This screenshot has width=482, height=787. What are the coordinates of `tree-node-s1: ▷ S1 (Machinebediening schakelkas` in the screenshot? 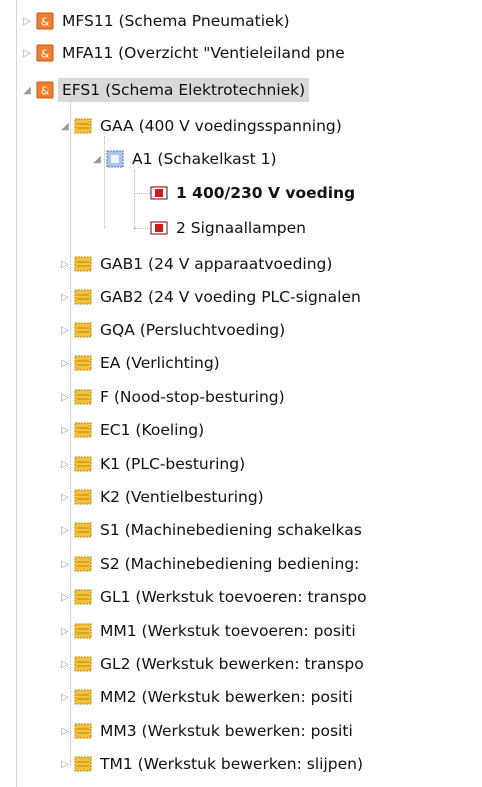 It's located at (212, 530).